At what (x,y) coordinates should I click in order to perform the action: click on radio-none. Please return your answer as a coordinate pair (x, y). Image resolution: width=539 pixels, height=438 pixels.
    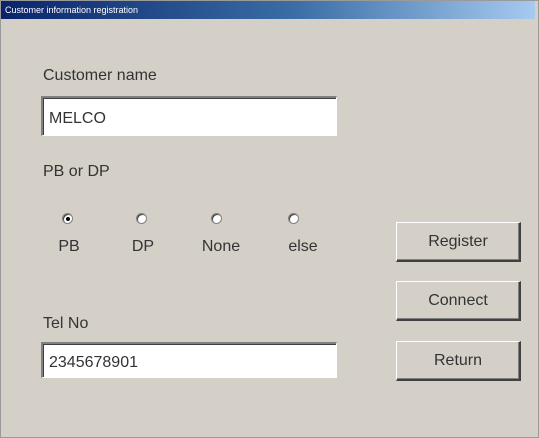
    Looking at the image, I should click on (216, 218).